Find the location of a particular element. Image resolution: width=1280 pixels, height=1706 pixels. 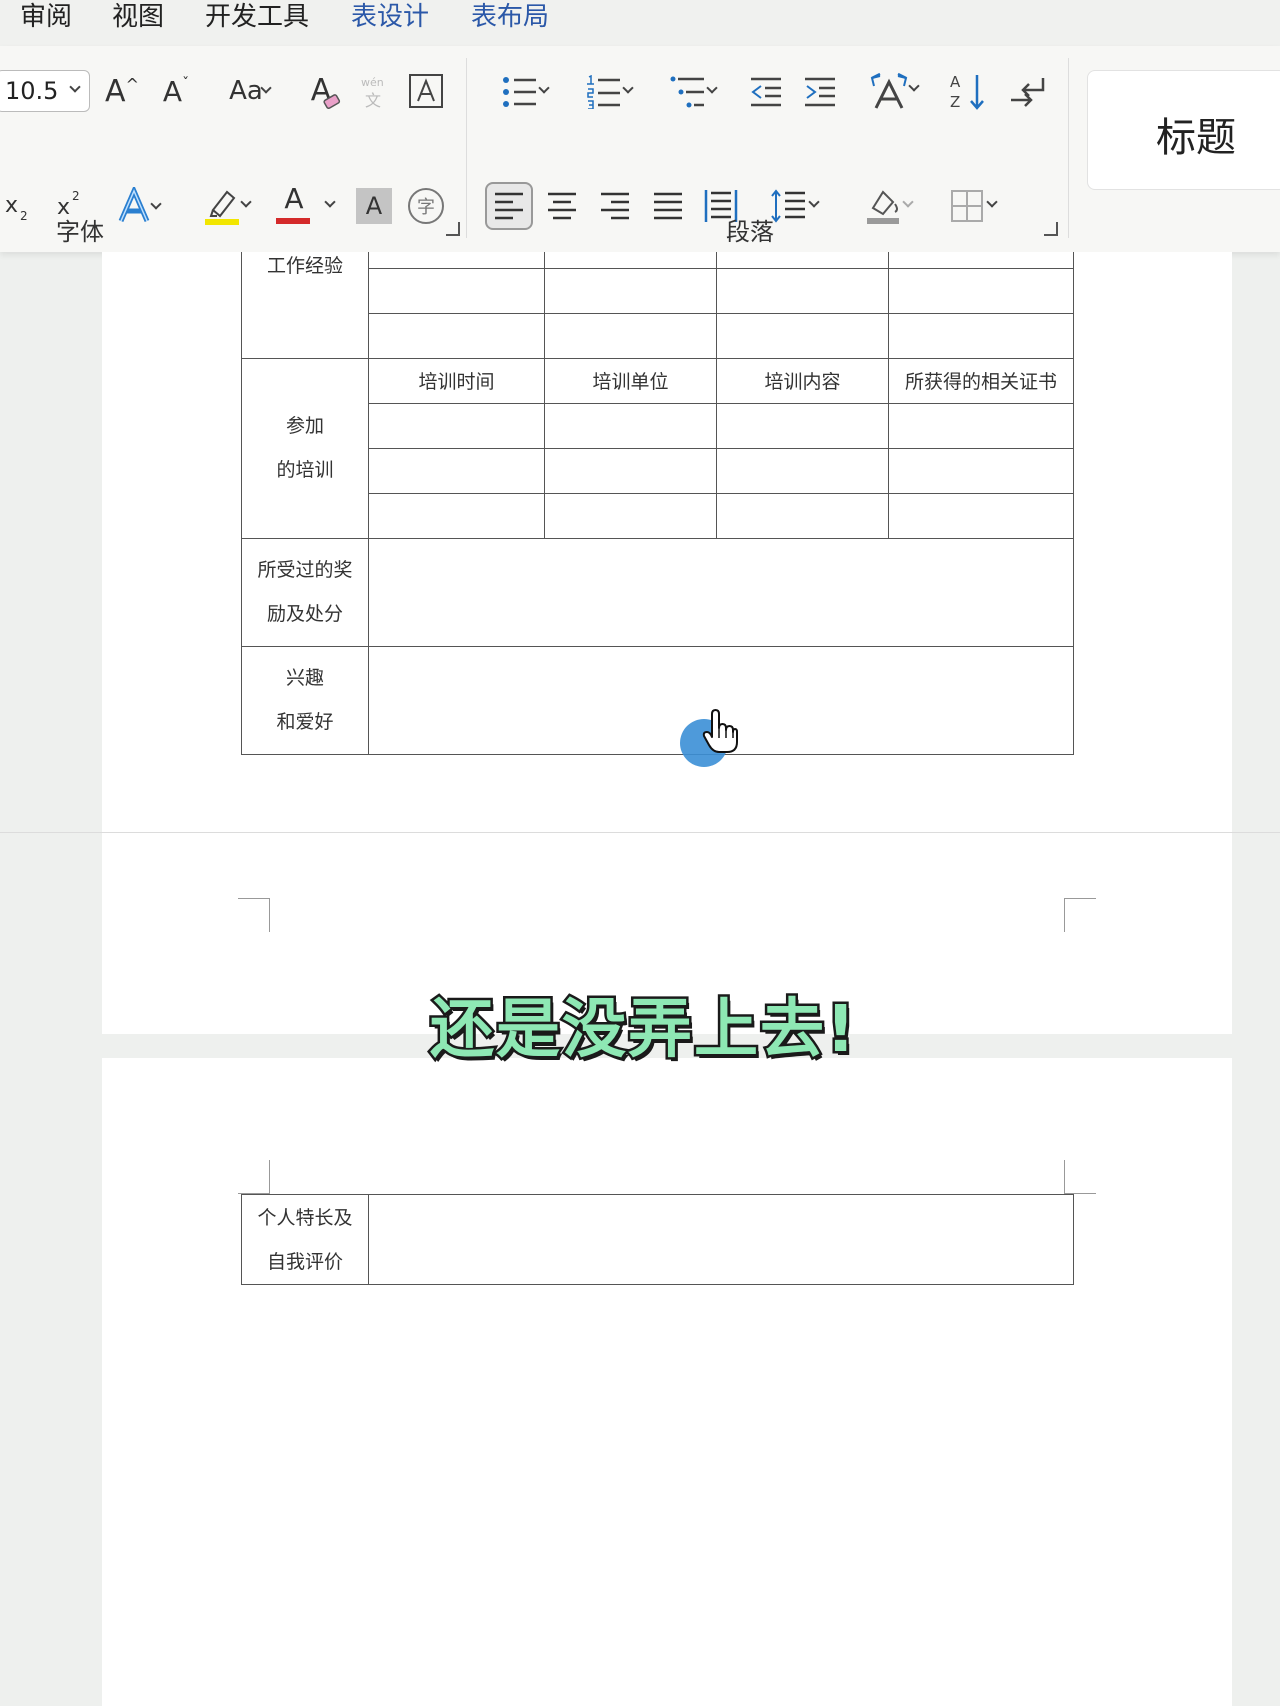

char-border-icon is located at coordinates (426, 91).